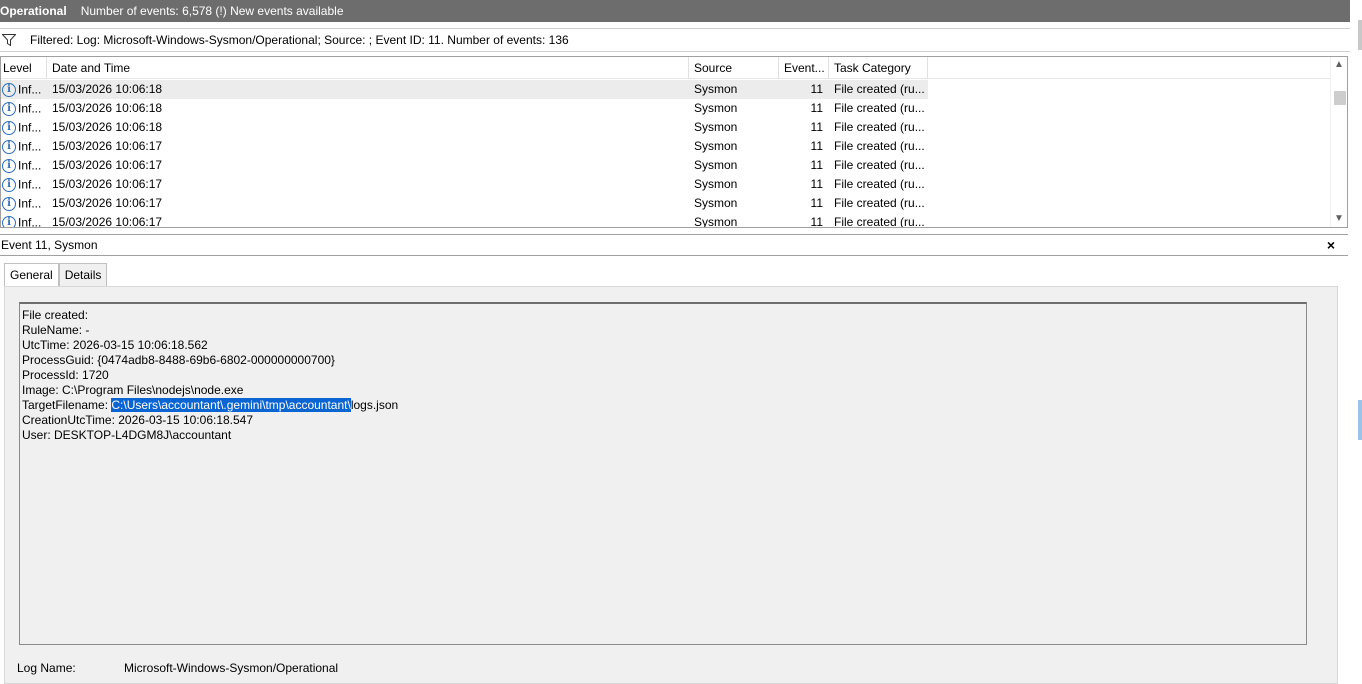  What do you see at coordinates (1360, 35) in the screenshot?
I see `right-edge-scroll-indicator` at bounding box center [1360, 35].